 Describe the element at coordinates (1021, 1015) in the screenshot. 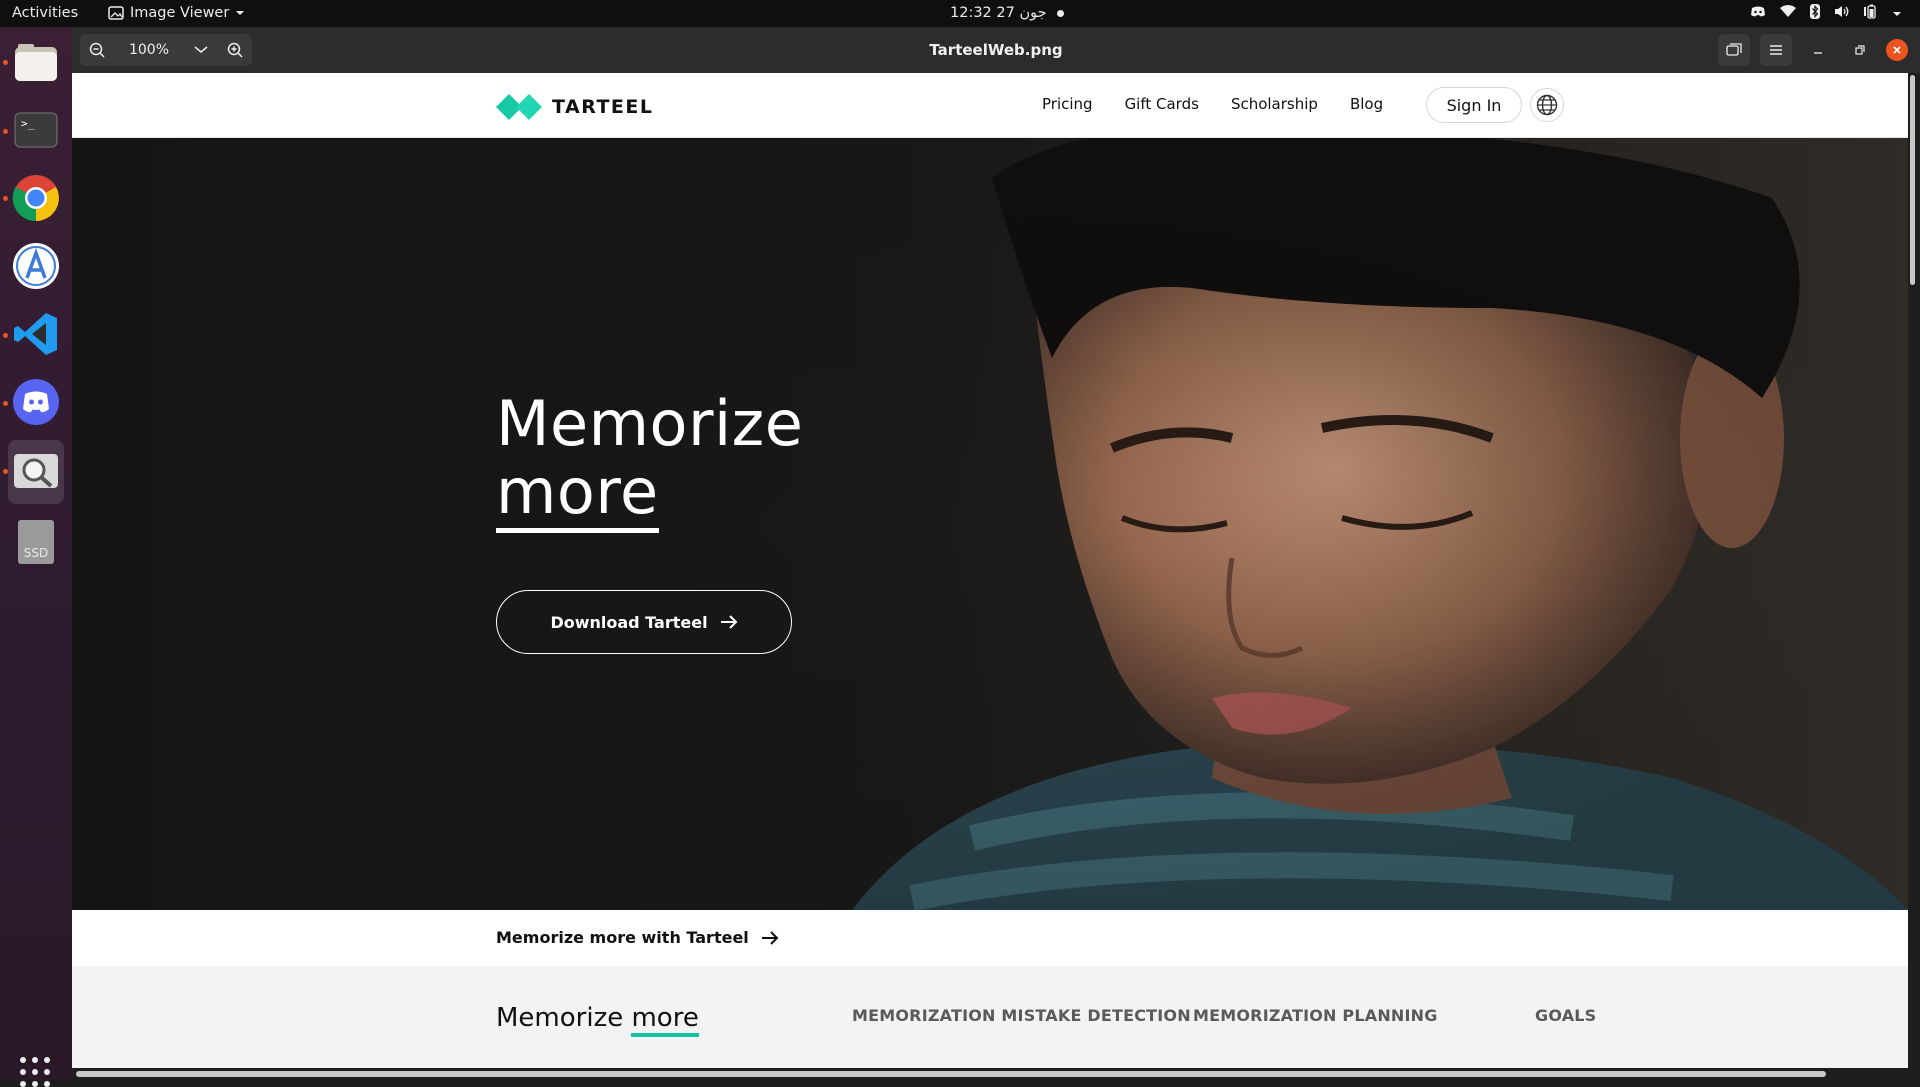

I see `tab-mistake-detection: MEMORIZATION MISTAKE DETECTION` at that location.